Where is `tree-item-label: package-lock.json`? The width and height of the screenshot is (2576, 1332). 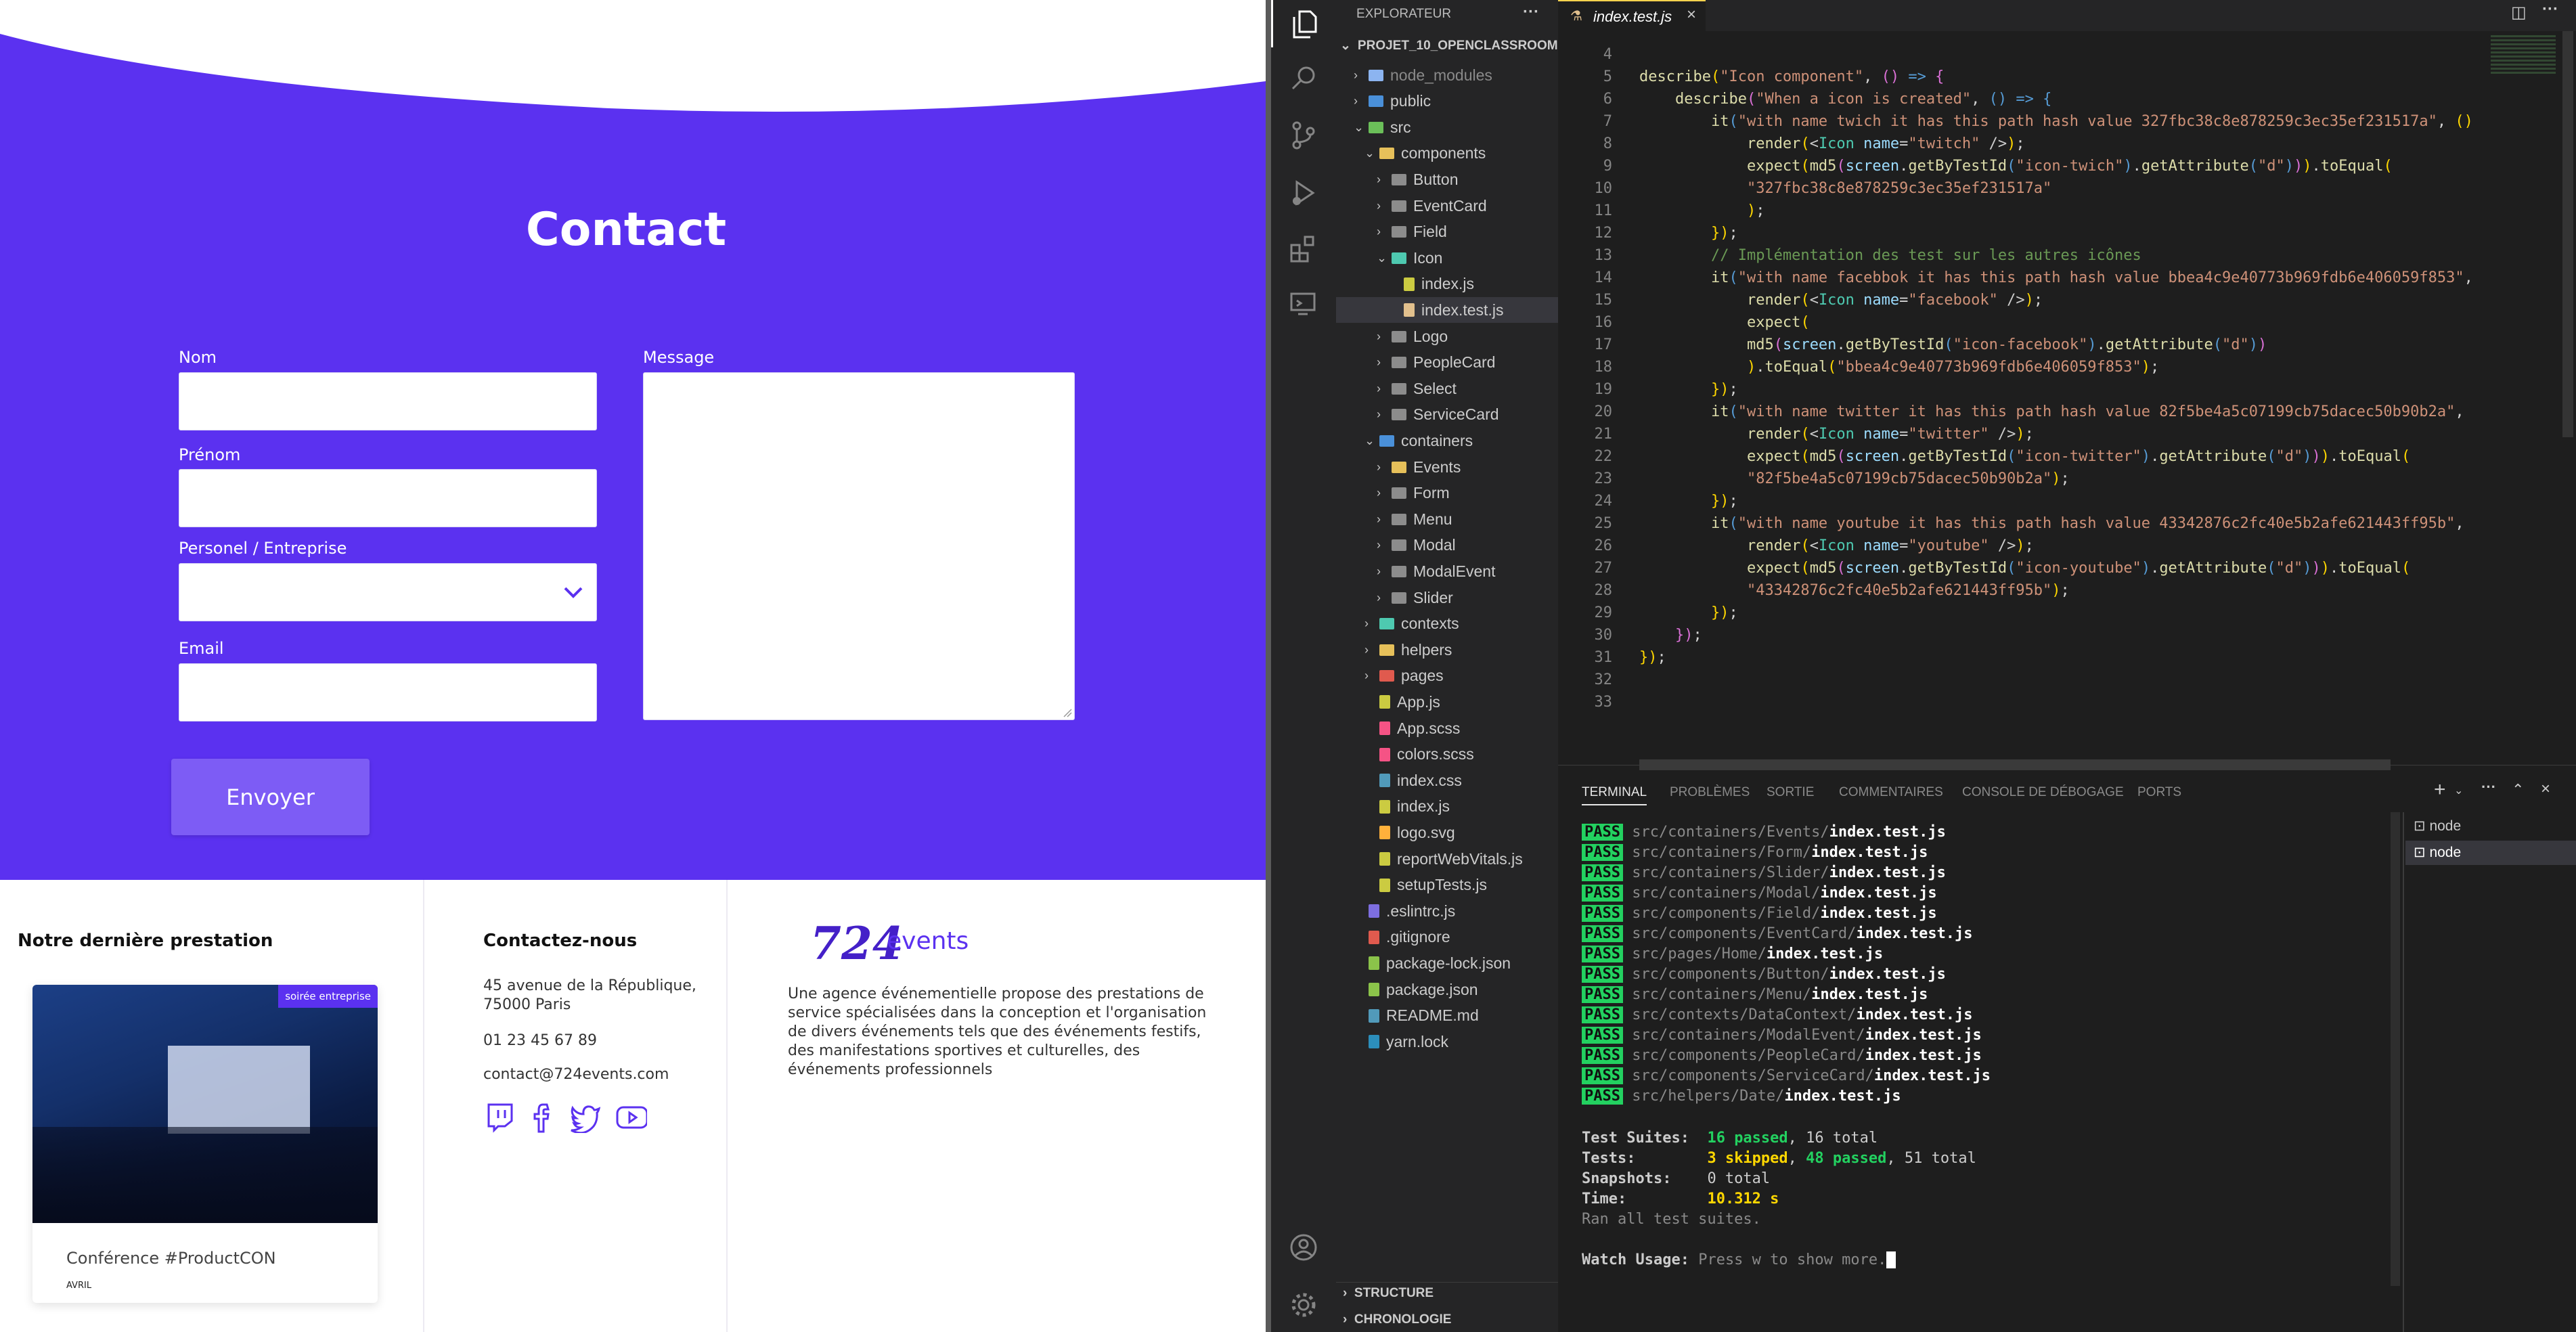
tree-item-label: package-lock.json is located at coordinates (1448, 963).